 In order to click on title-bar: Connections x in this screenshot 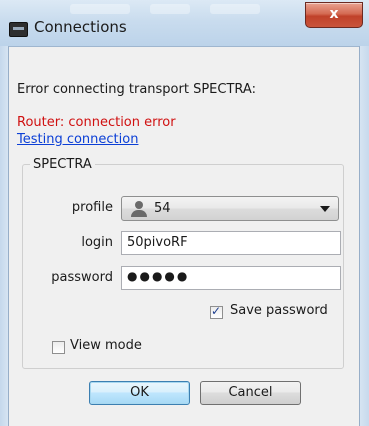, I will do `click(184, 23)`.